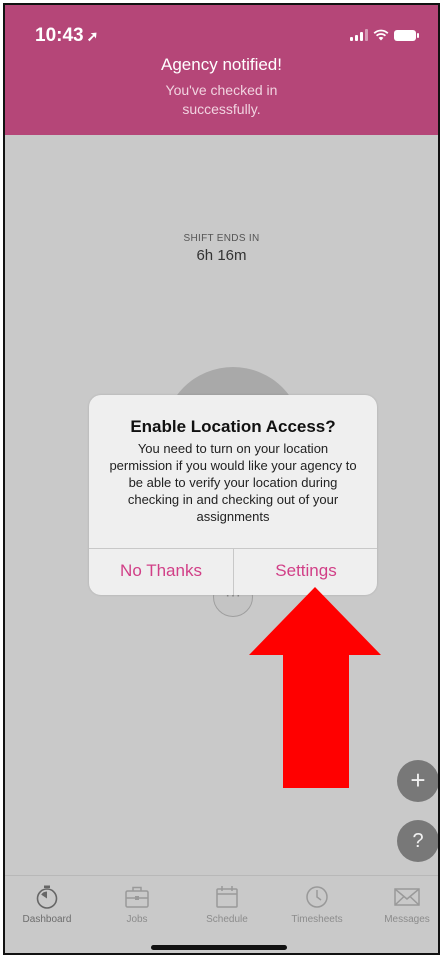 The image size is (443, 958). Describe the element at coordinates (47, 919) in the screenshot. I see `tab-label: Dashboard` at that location.